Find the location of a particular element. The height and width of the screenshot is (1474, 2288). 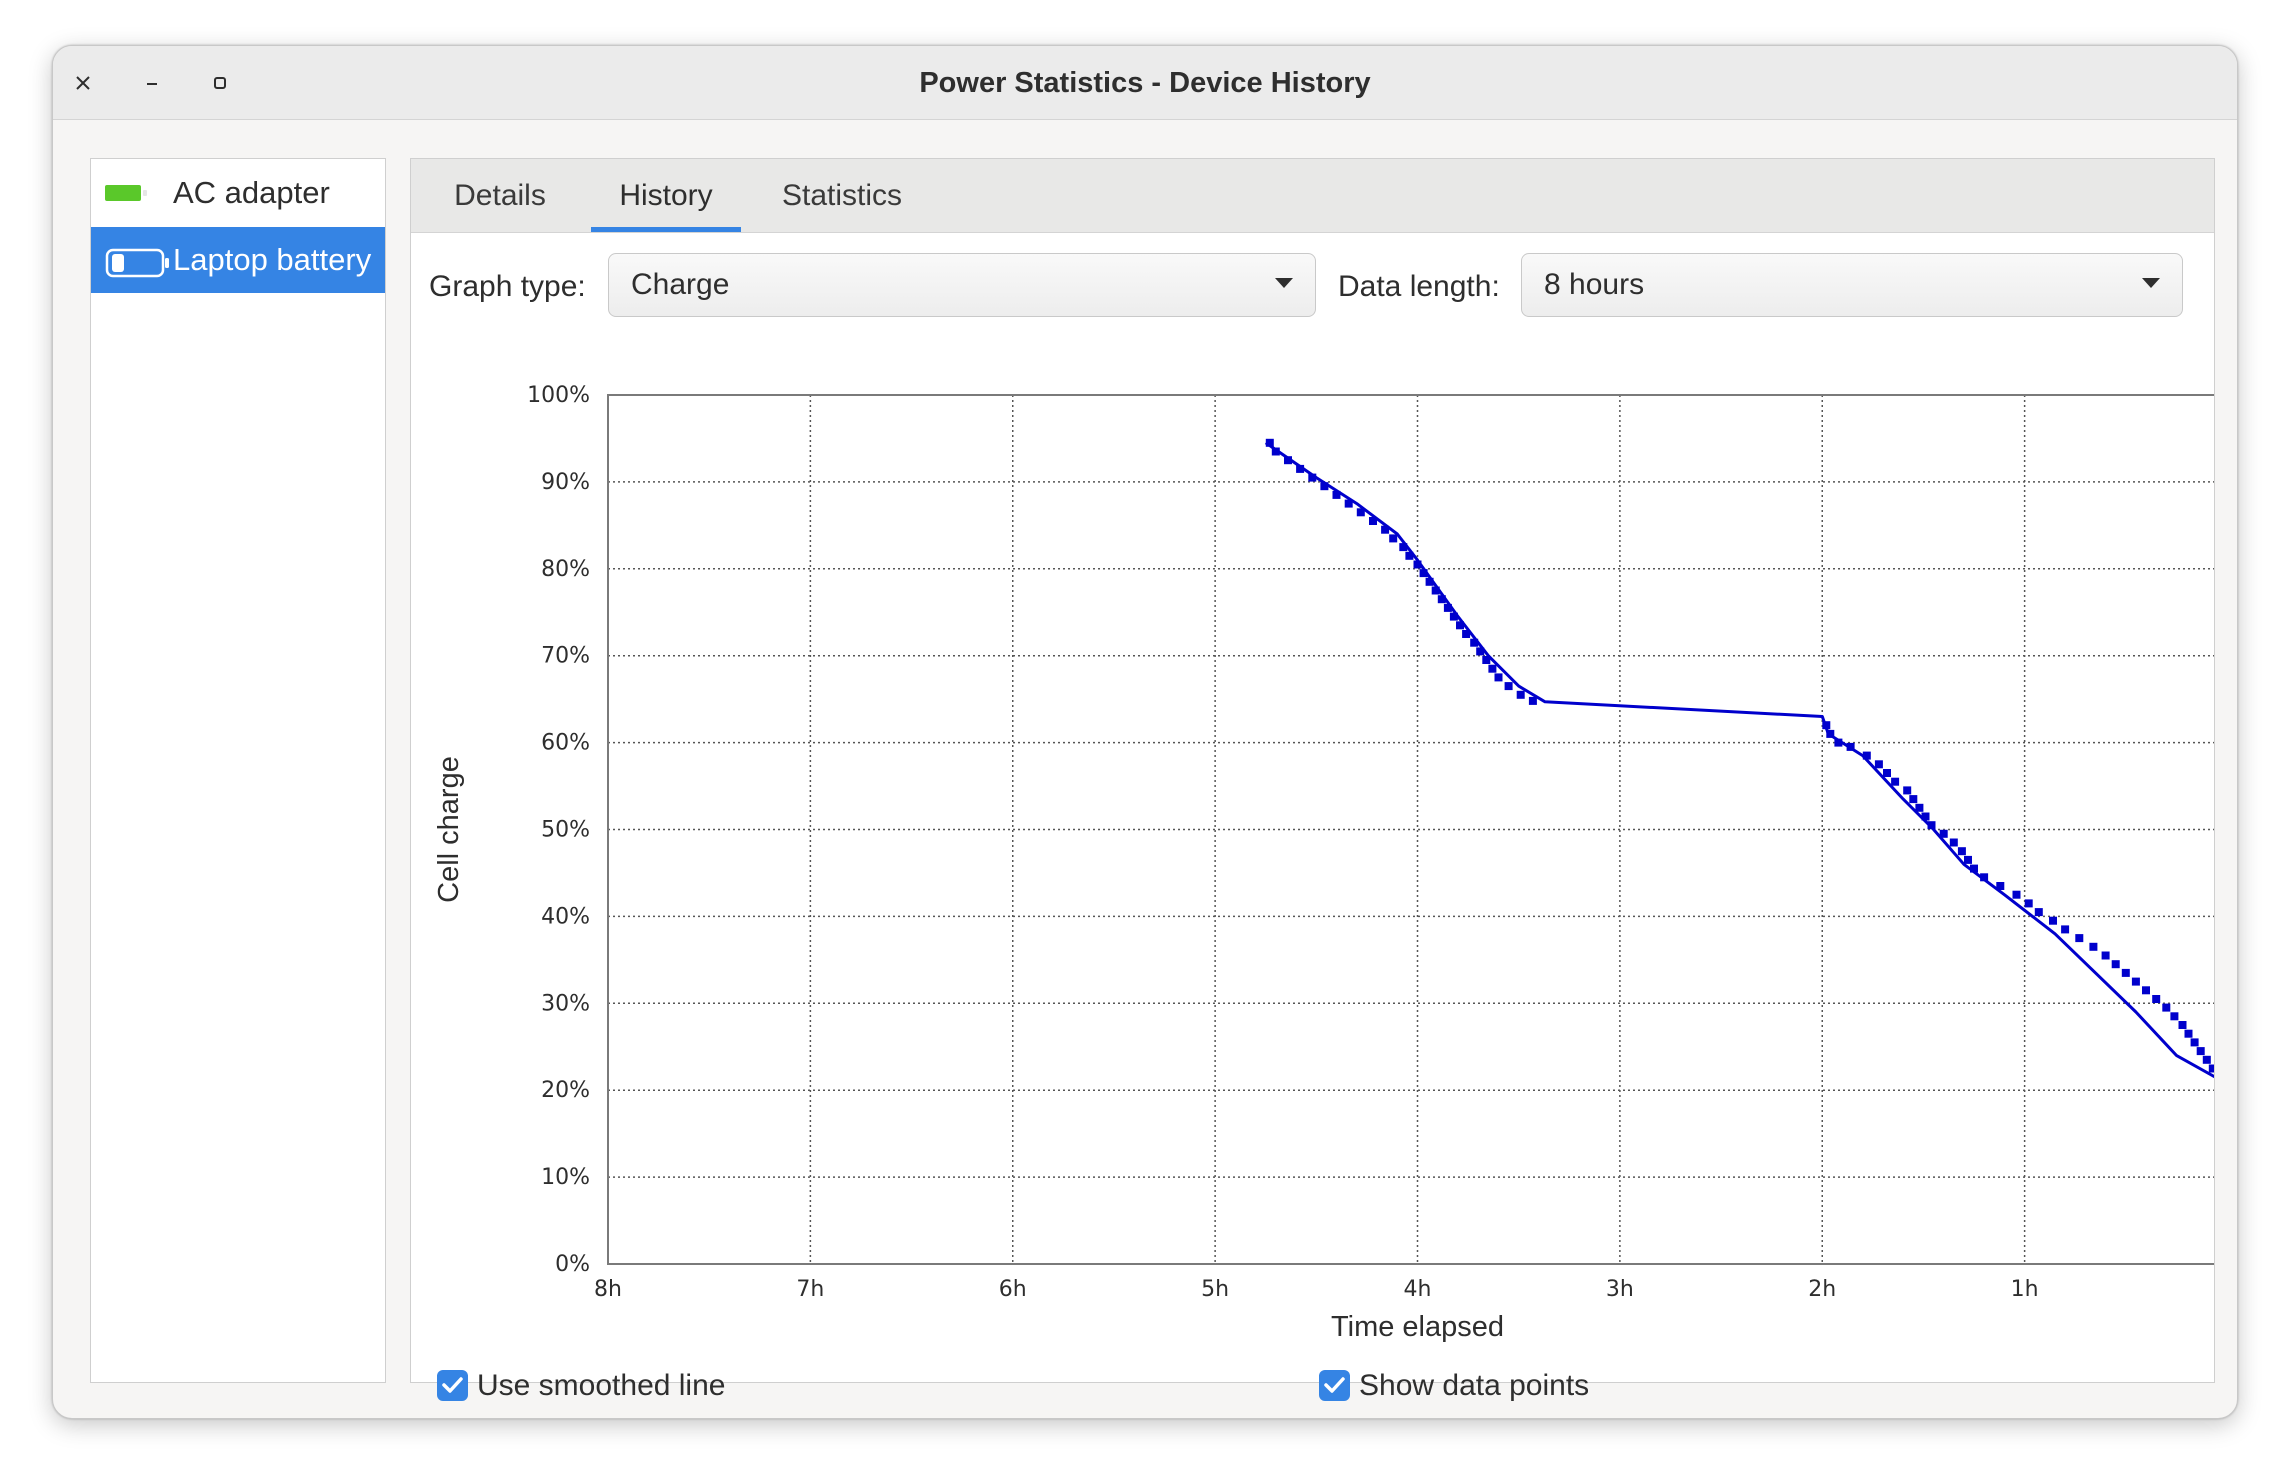

x-tick-label: 7h is located at coordinates (810, 1289).